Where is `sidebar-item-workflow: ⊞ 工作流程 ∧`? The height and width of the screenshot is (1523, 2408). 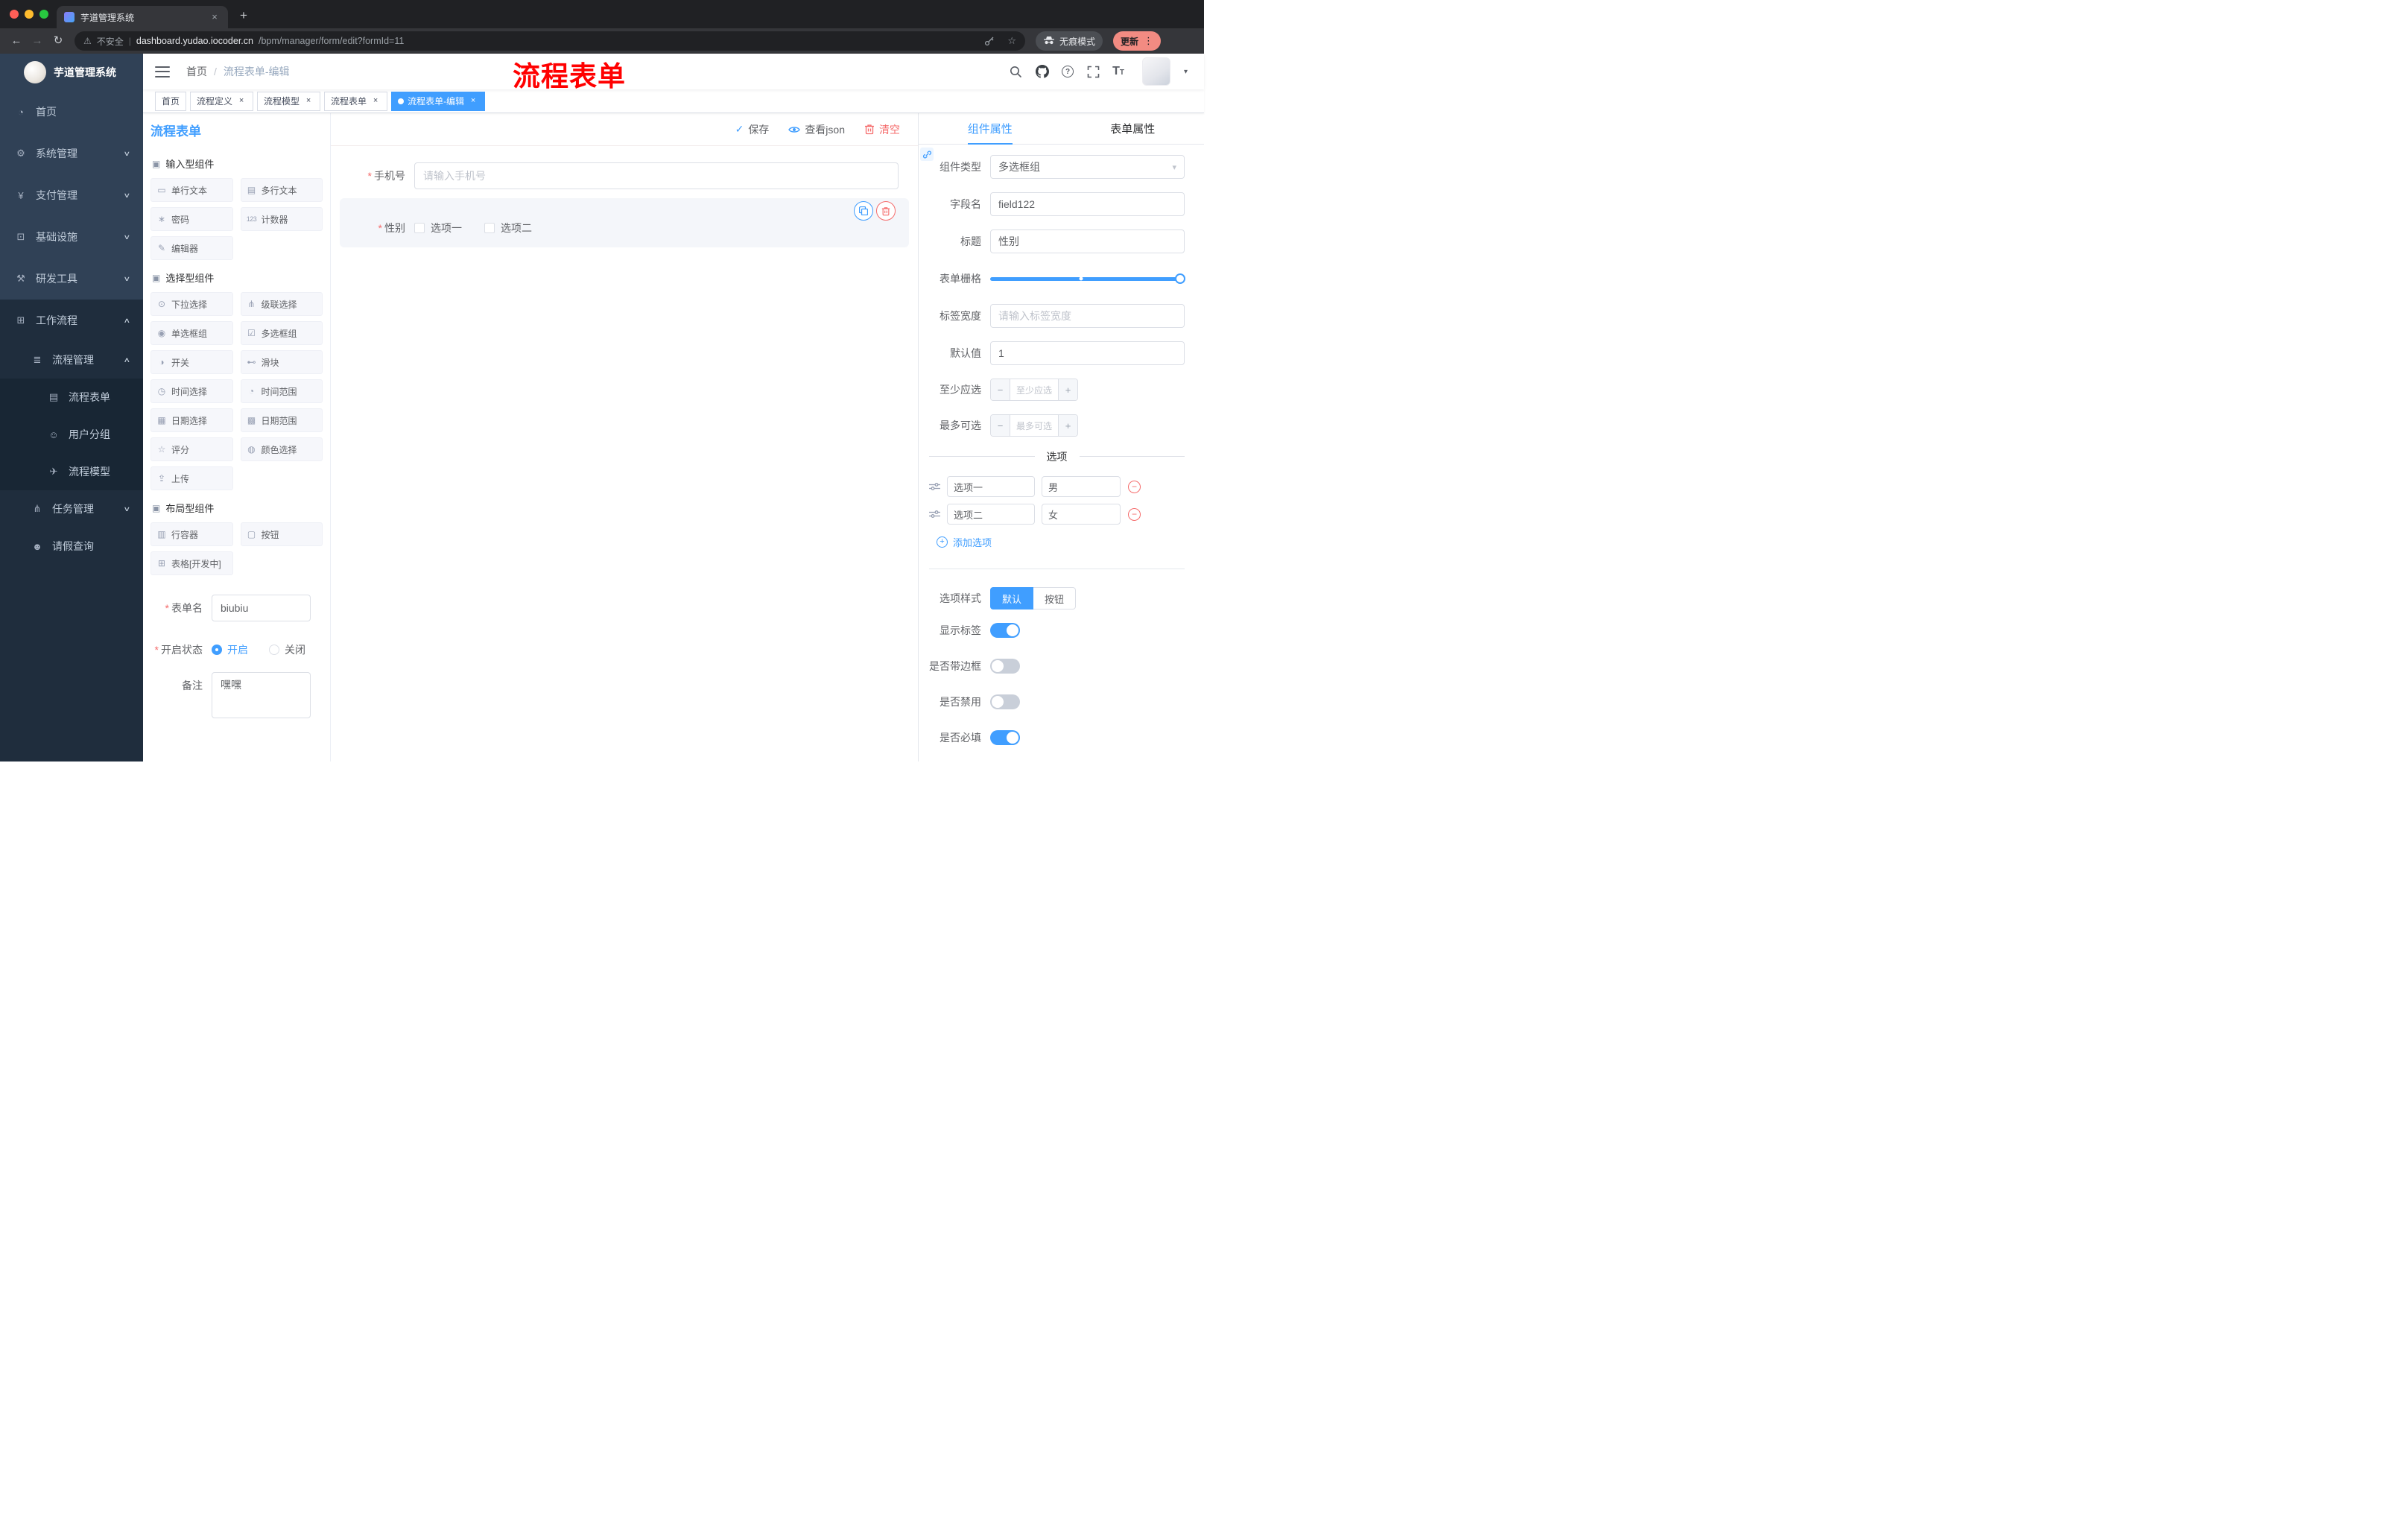 sidebar-item-workflow: ⊞ 工作流程 ∧ is located at coordinates (71, 320).